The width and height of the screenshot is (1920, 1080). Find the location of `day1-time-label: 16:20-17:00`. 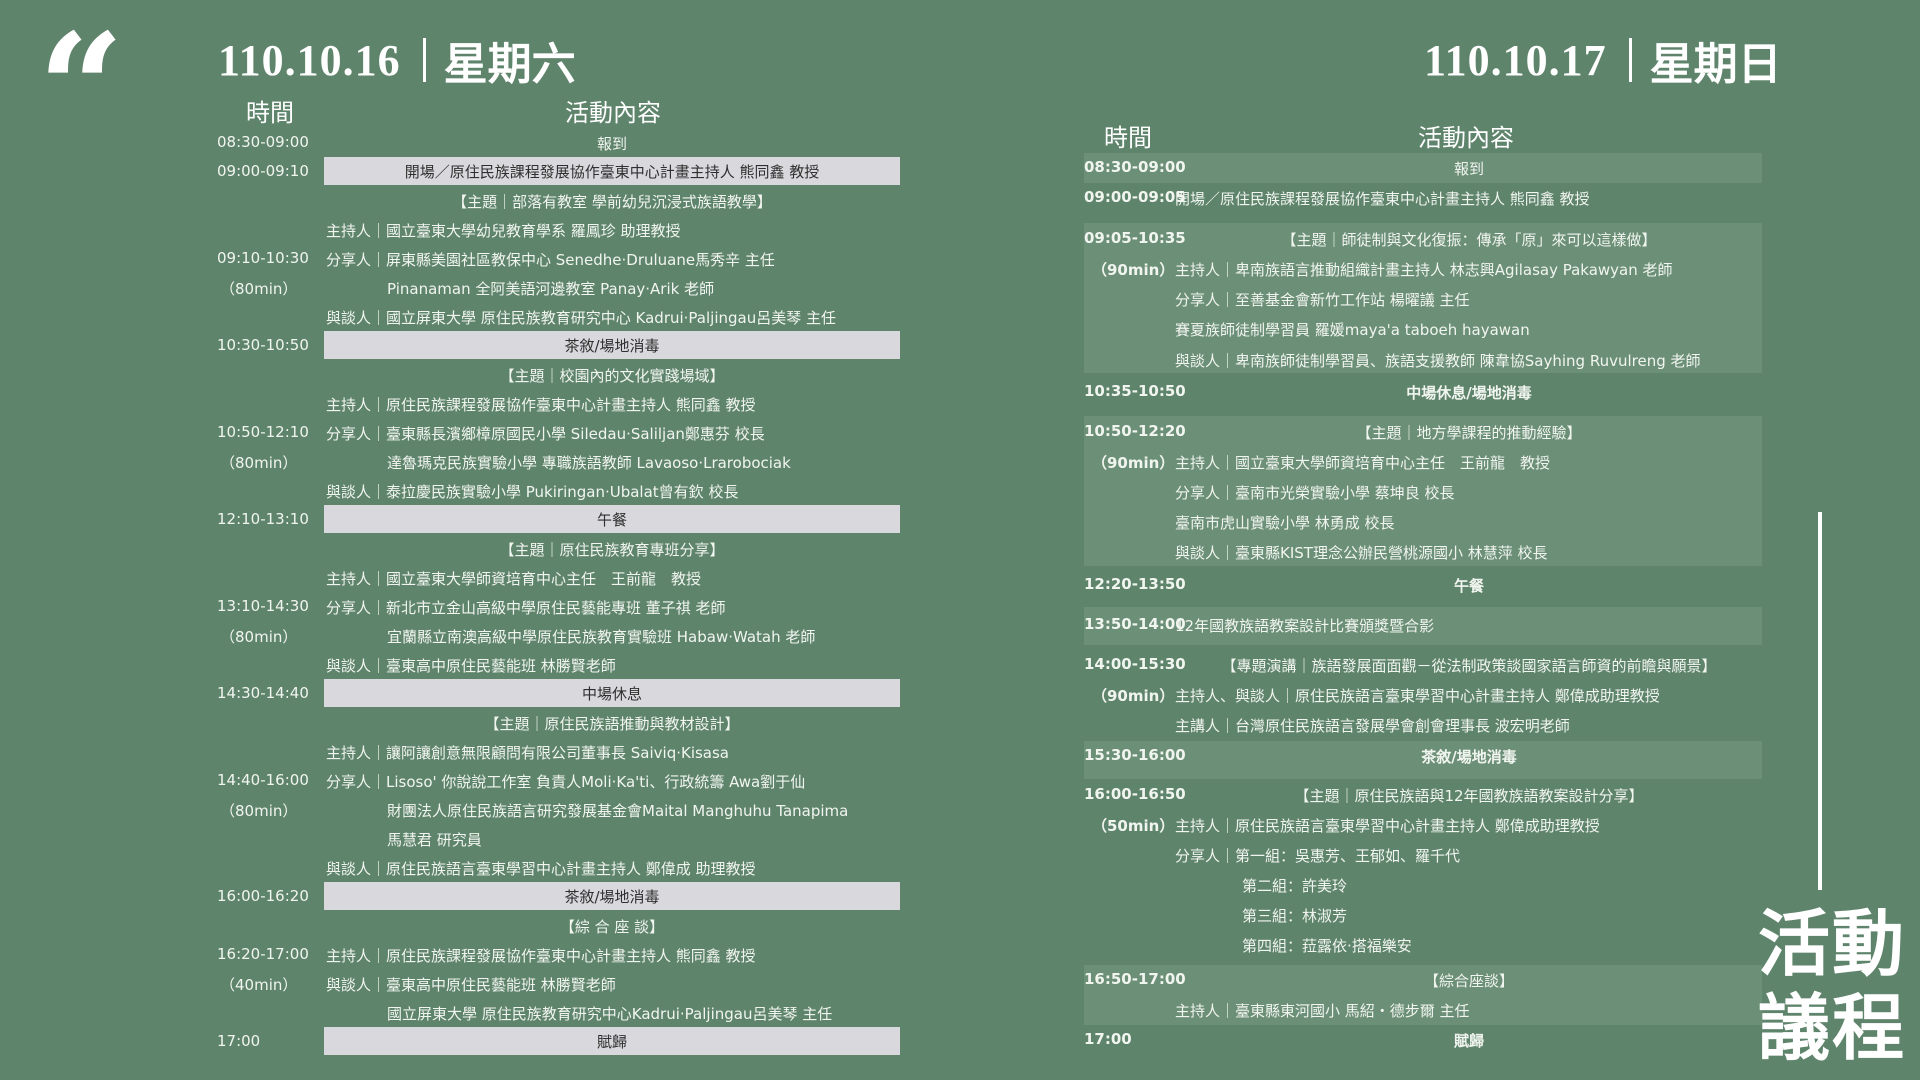

day1-time-label: 16:20-17:00 is located at coordinates (263, 954).